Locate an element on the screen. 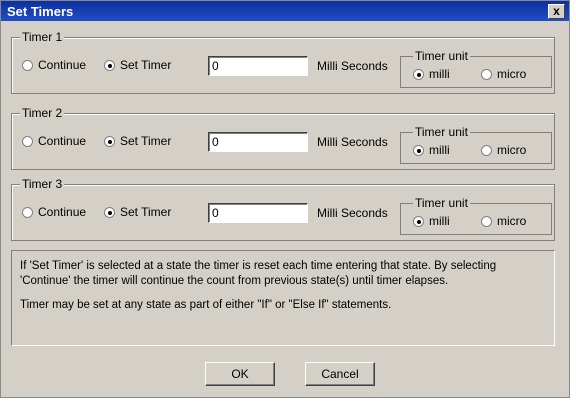  timer-1-label: Timer 1 is located at coordinates (42, 37).